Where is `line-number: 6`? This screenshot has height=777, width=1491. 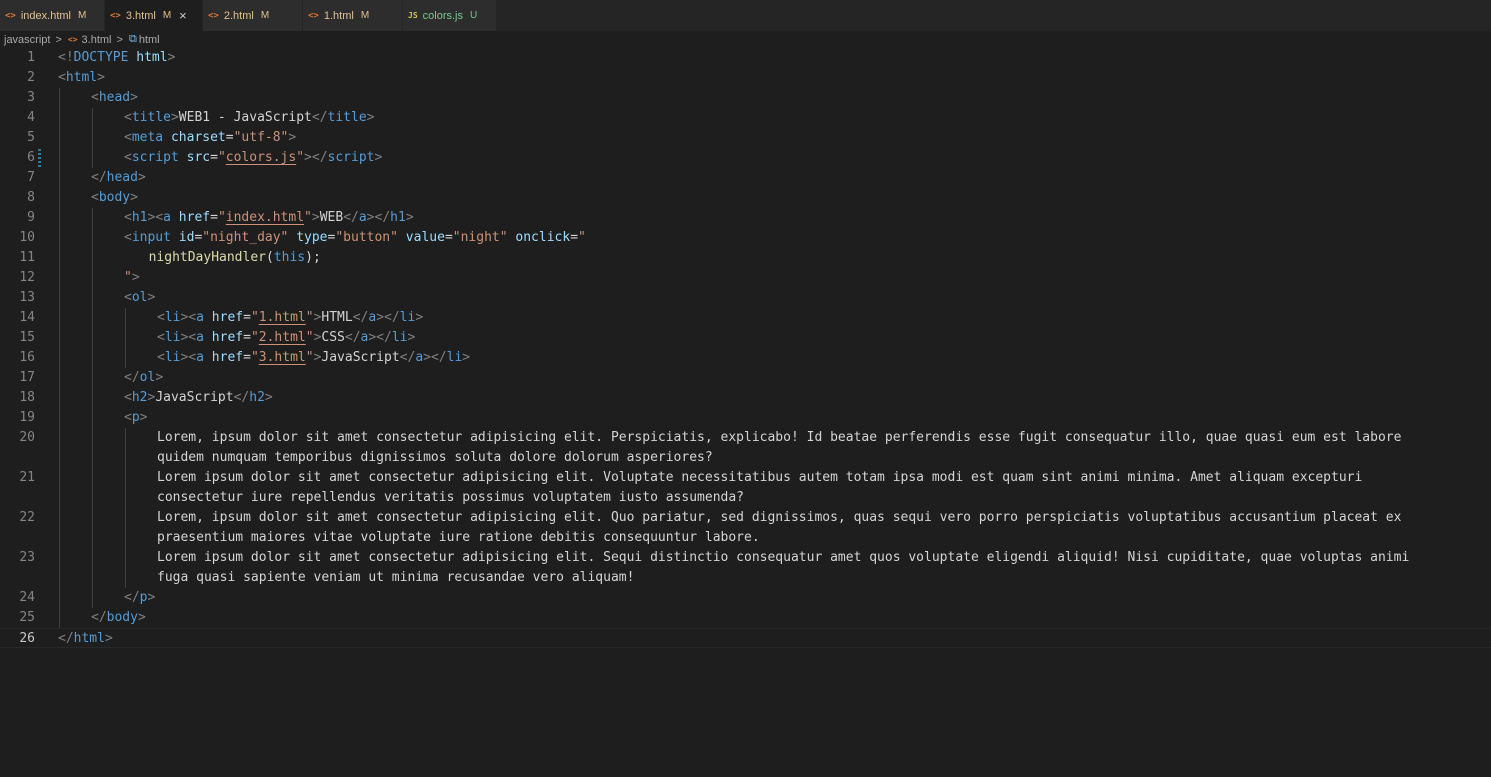 line-number: 6 is located at coordinates (31, 157).